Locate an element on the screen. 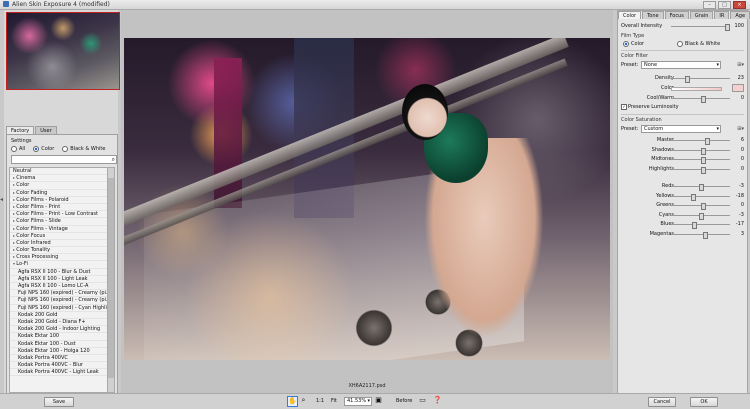 The width and height of the screenshot is (750, 409). saturation-reds-slider is located at coordinates (700, 187).